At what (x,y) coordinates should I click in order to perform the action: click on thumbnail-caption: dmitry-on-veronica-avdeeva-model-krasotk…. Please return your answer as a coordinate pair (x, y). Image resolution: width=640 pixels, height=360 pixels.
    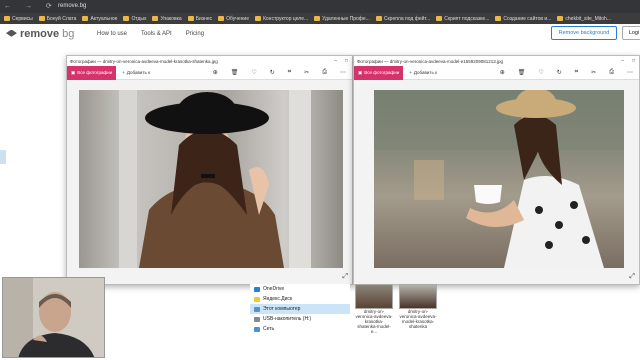
    Looking at the image, I should click on (418, 319).